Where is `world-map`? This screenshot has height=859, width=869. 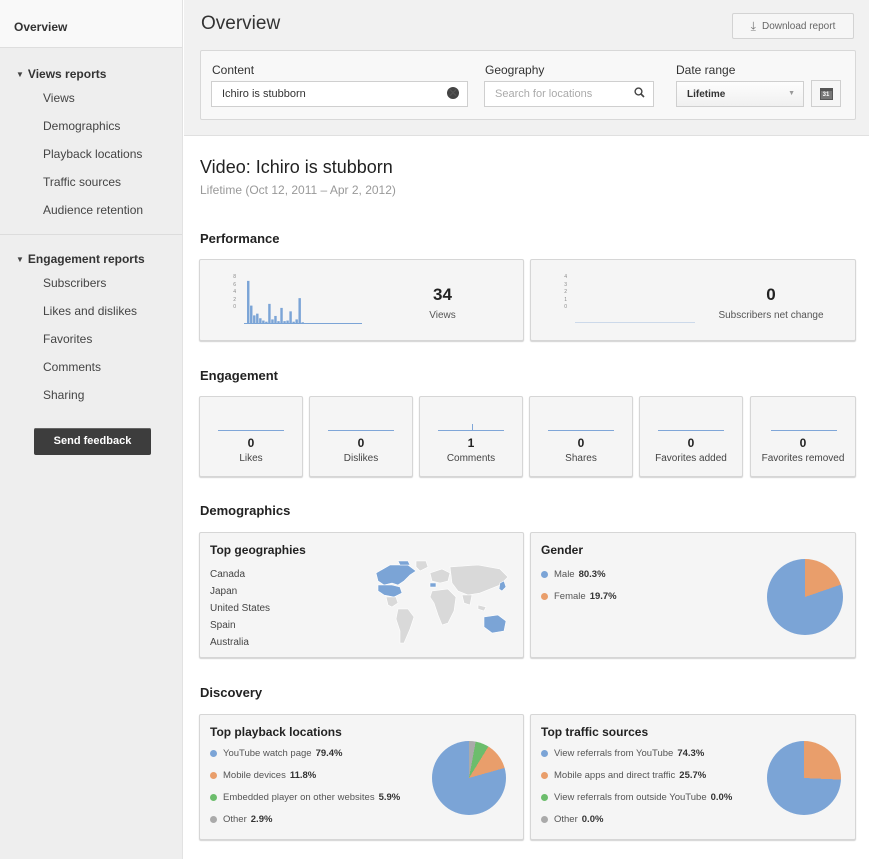 world-map is located at coordinates (442, 602).